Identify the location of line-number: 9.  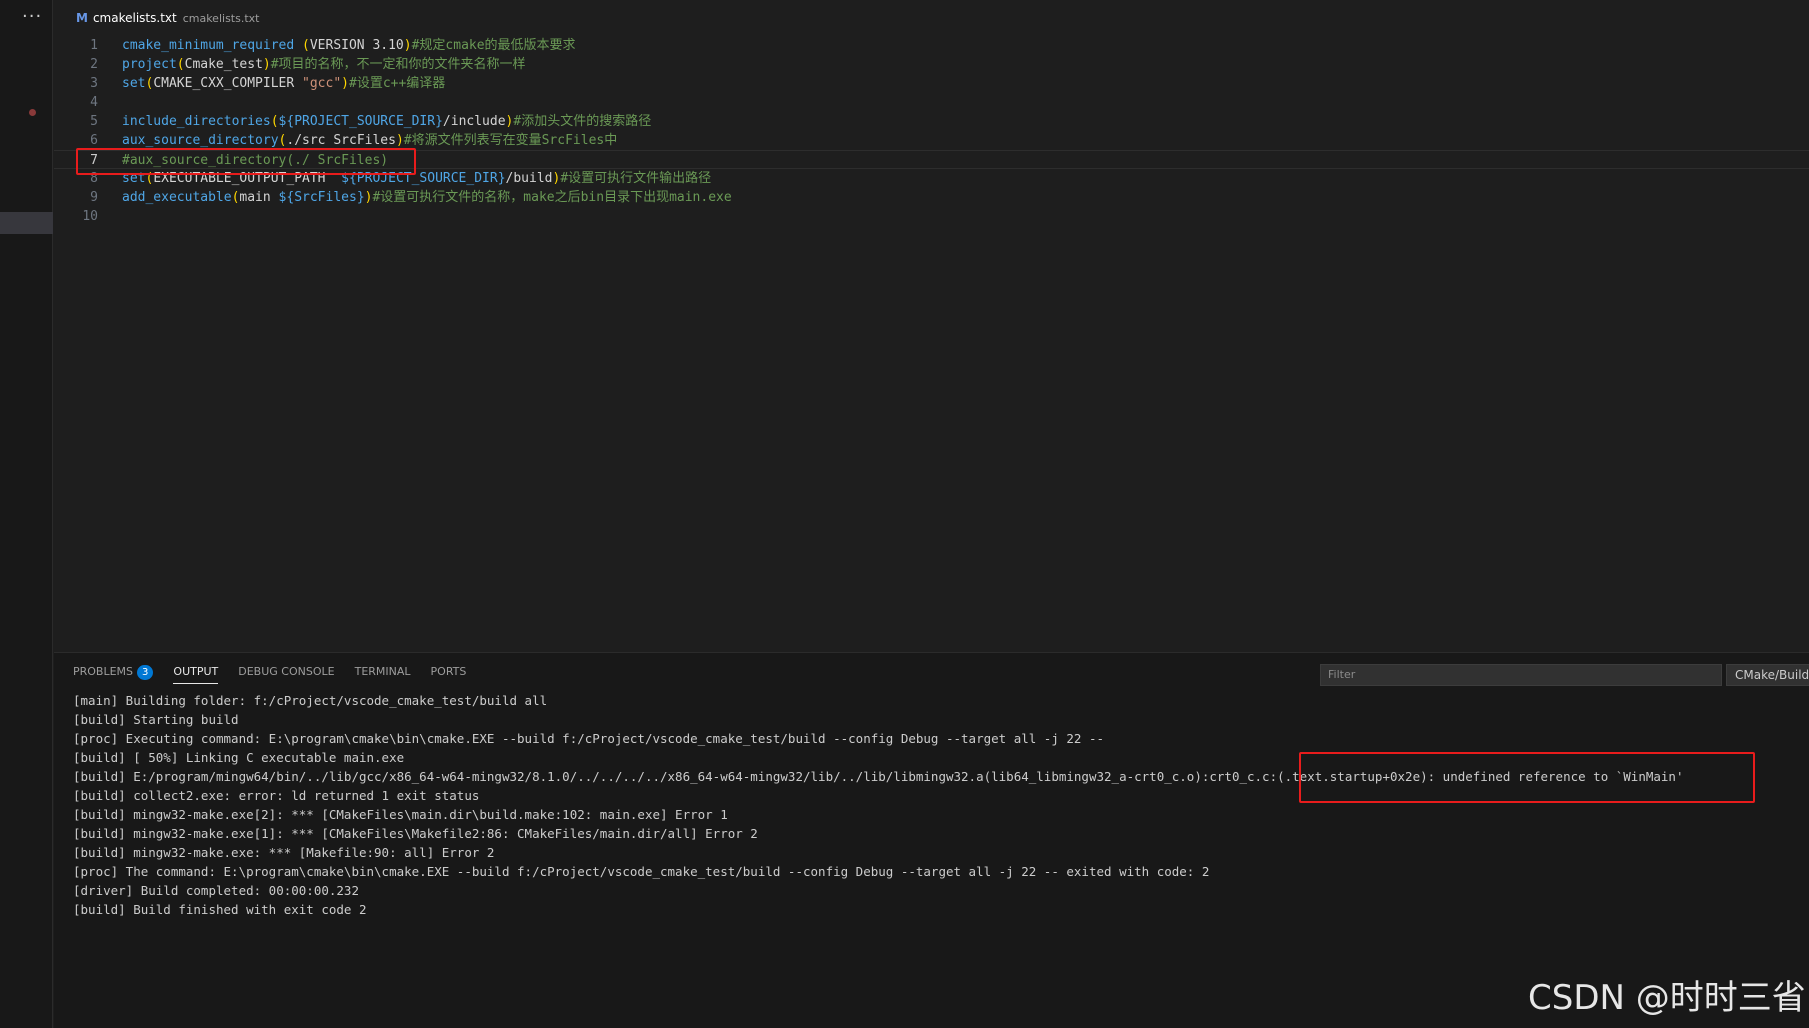
(94, 197).